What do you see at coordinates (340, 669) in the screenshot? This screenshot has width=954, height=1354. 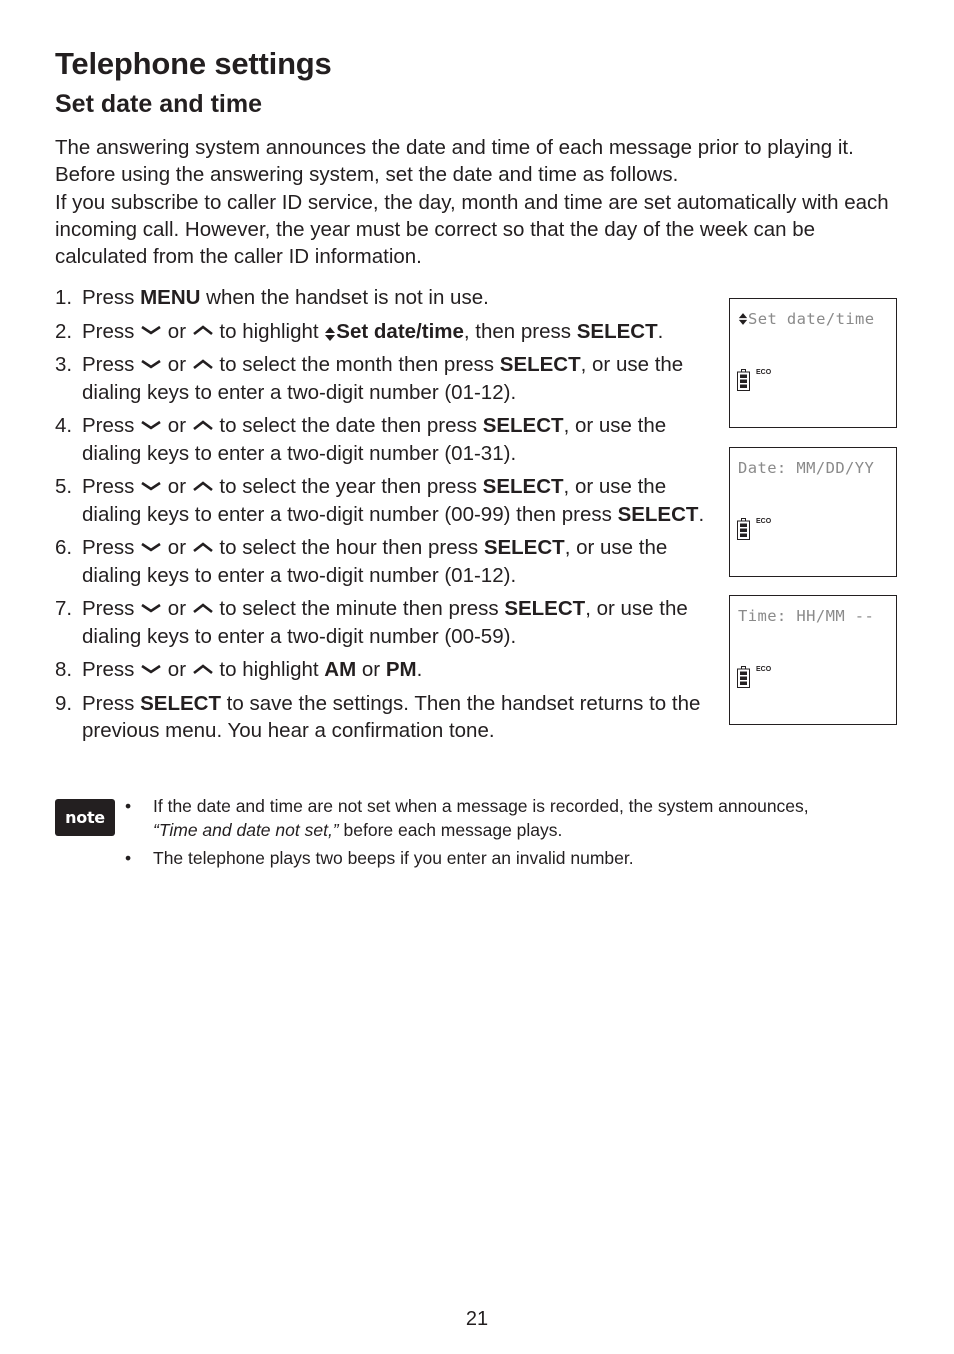 I see `key-label-am: AM` at bounding box center [340, 669].